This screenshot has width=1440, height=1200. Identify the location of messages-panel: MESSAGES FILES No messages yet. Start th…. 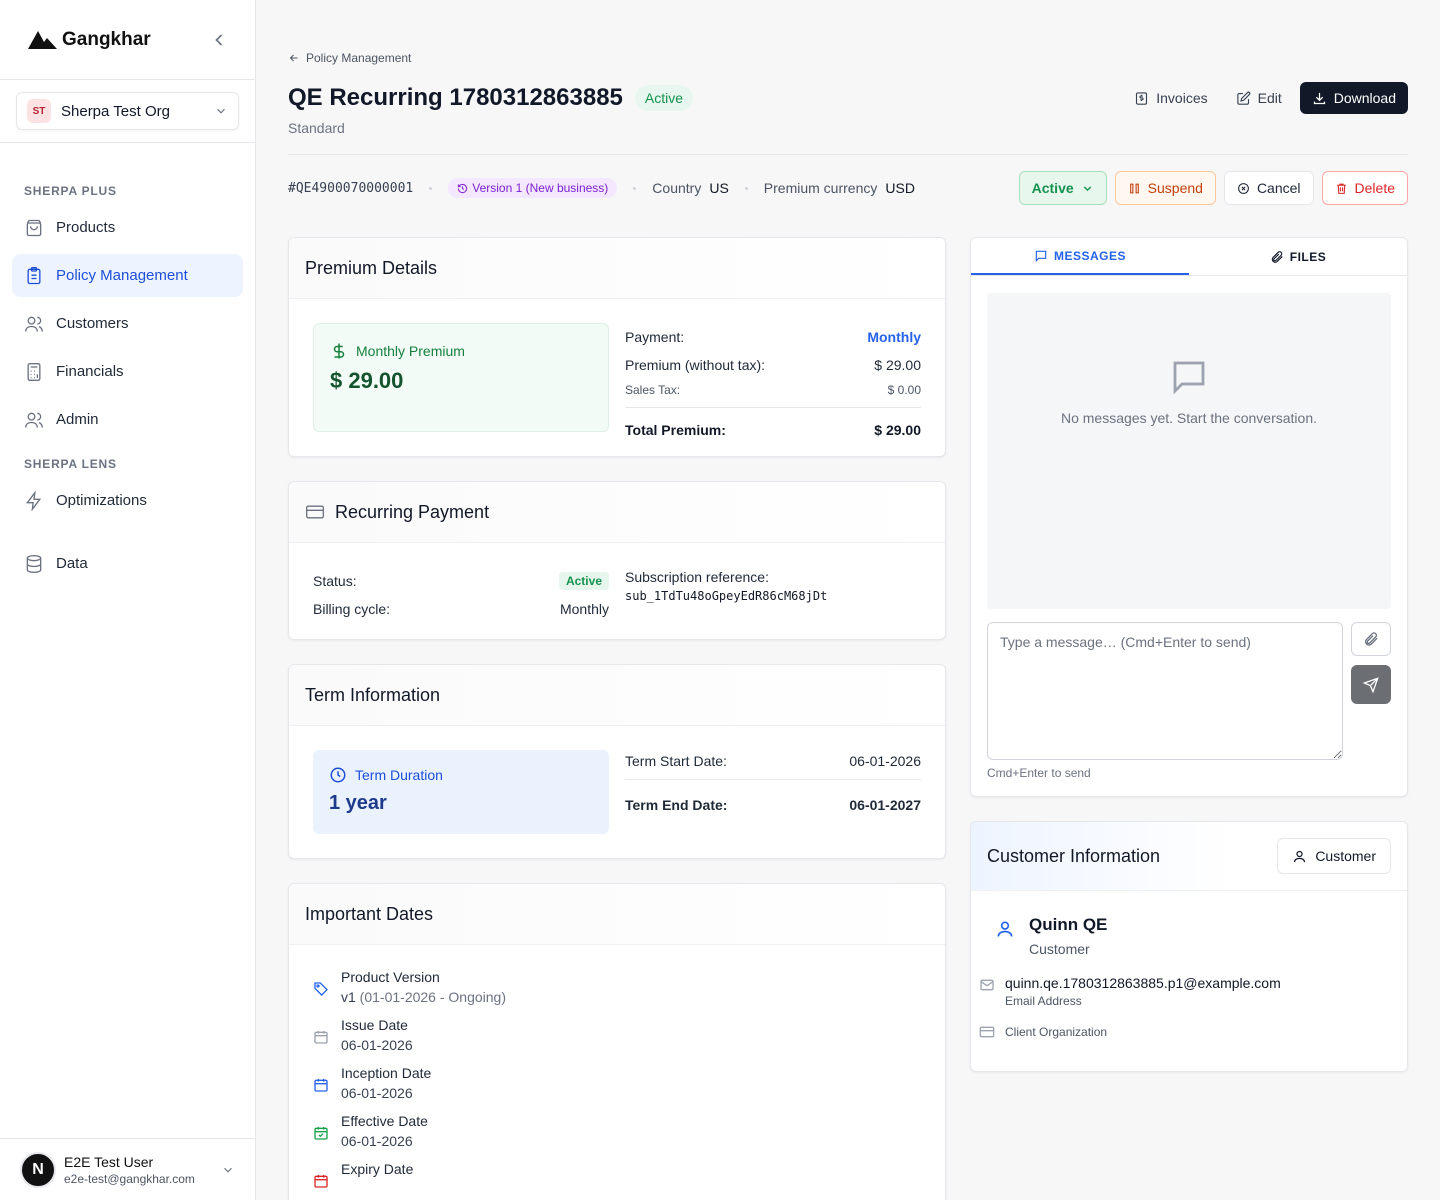
(1189, 517).